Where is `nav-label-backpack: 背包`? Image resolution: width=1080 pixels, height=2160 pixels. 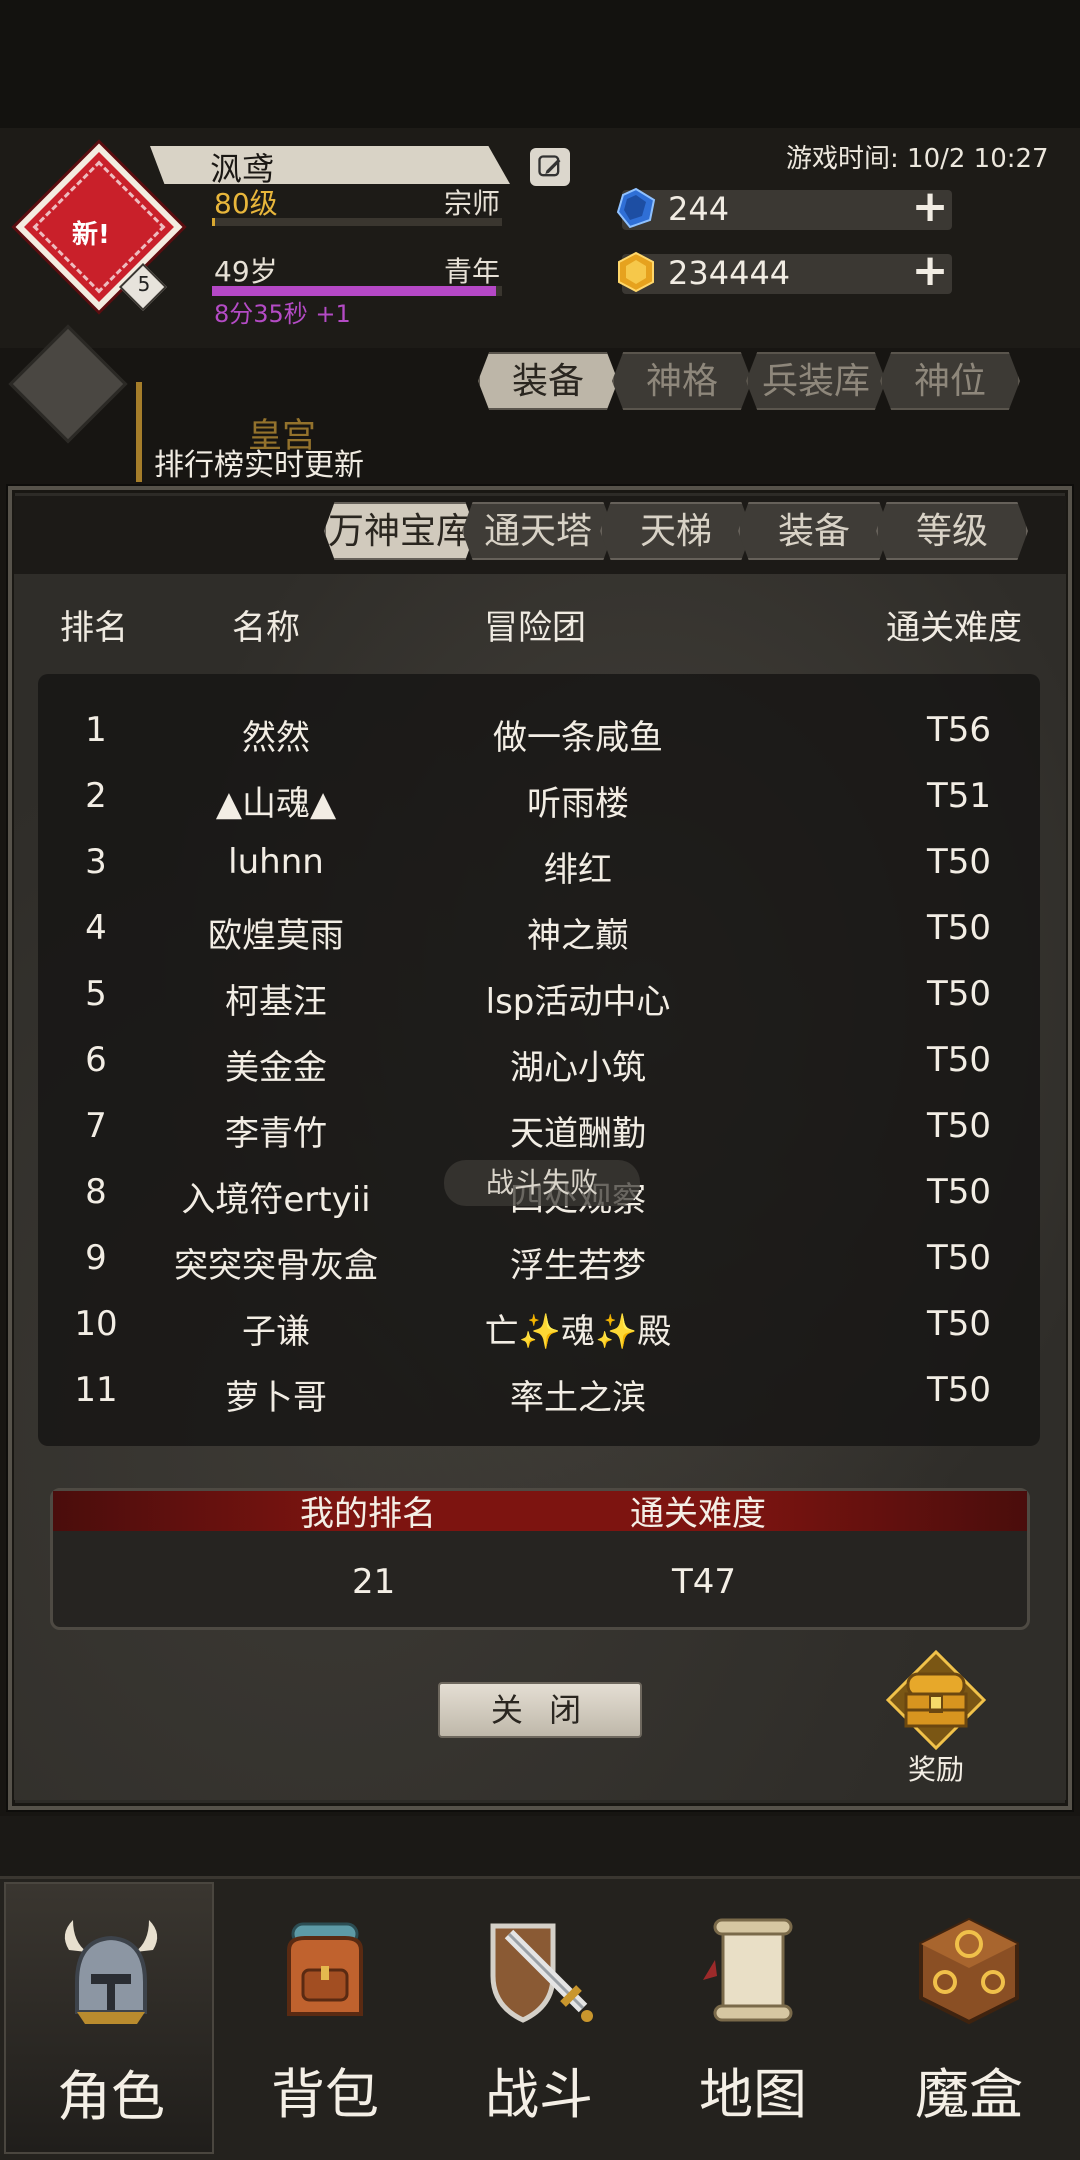
nav-label-backpack: 背包 is located at coordinates (325, 2094).